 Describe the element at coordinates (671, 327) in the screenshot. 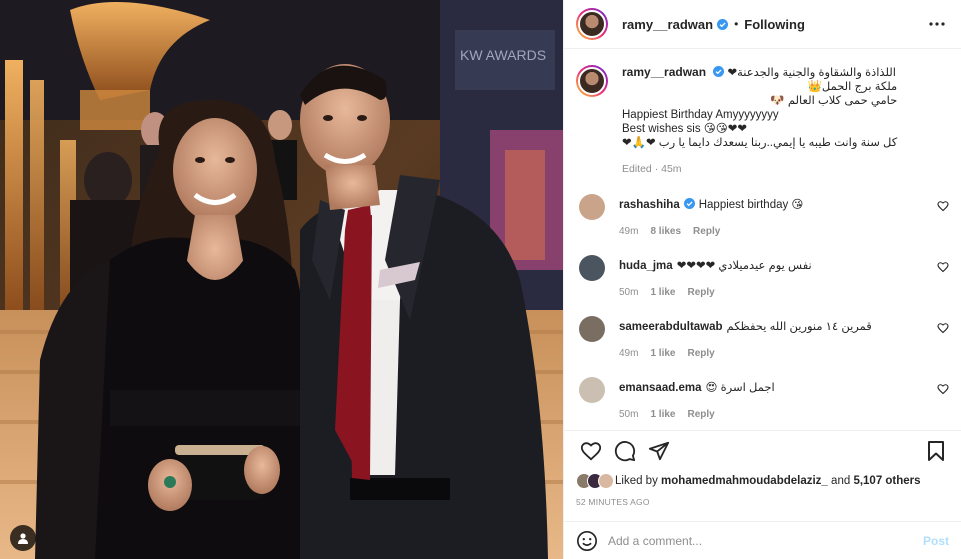

I see `commenter-username: sameerabdultawab` at that location.